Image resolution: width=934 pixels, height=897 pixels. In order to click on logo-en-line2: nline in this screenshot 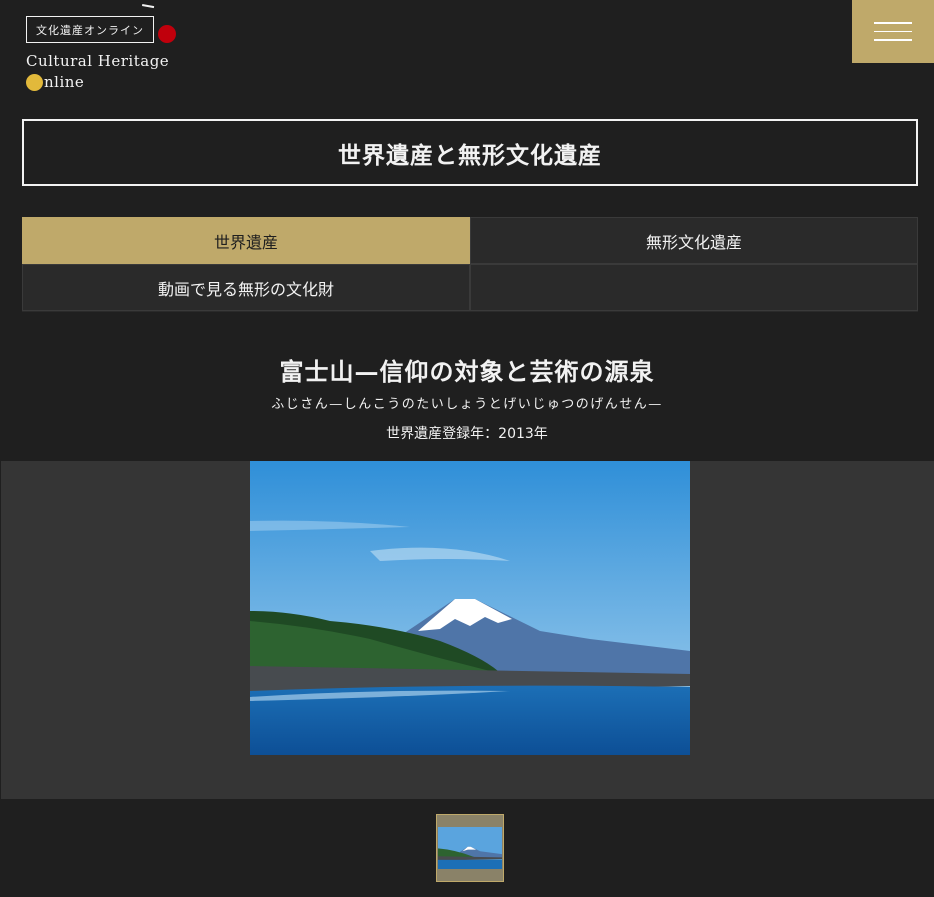, I will do `click(55, 82)`.